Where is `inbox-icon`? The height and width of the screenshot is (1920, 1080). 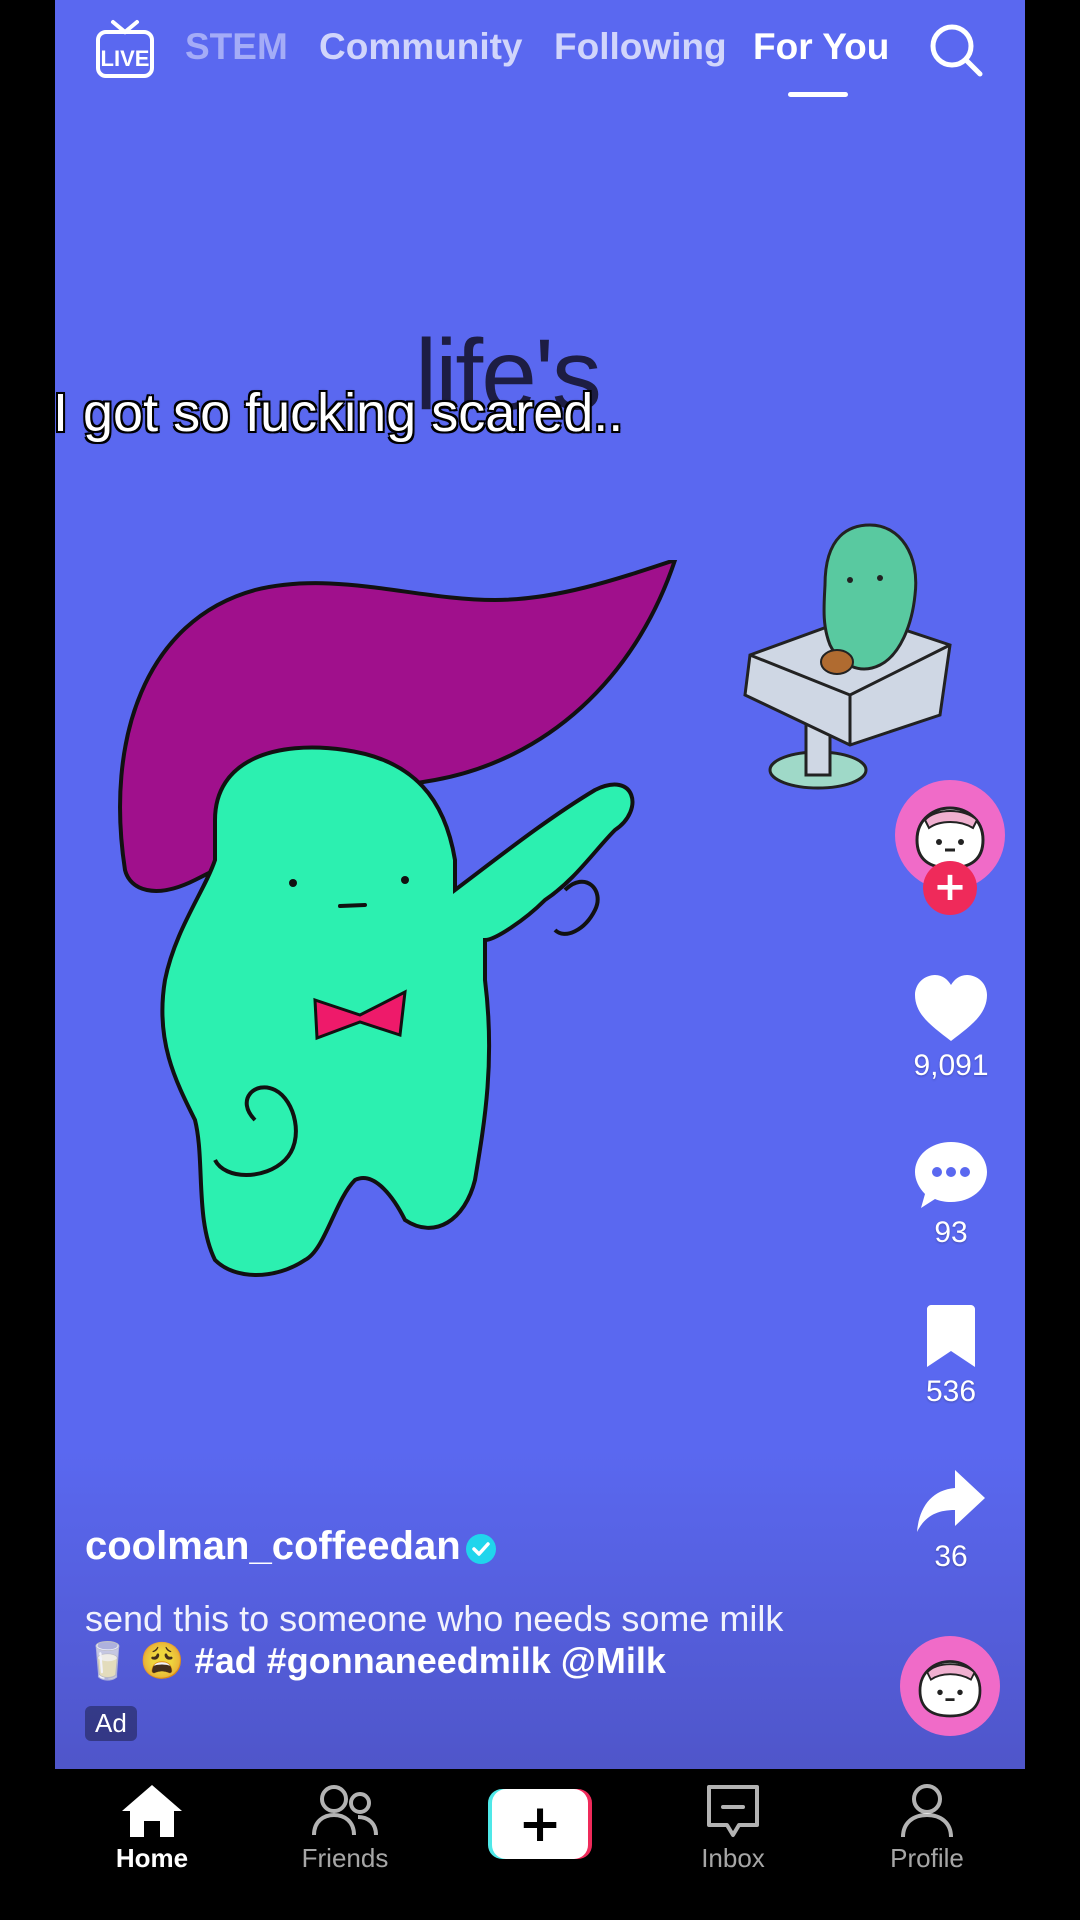
inbox-icon is located at coordinates (733, 1811).